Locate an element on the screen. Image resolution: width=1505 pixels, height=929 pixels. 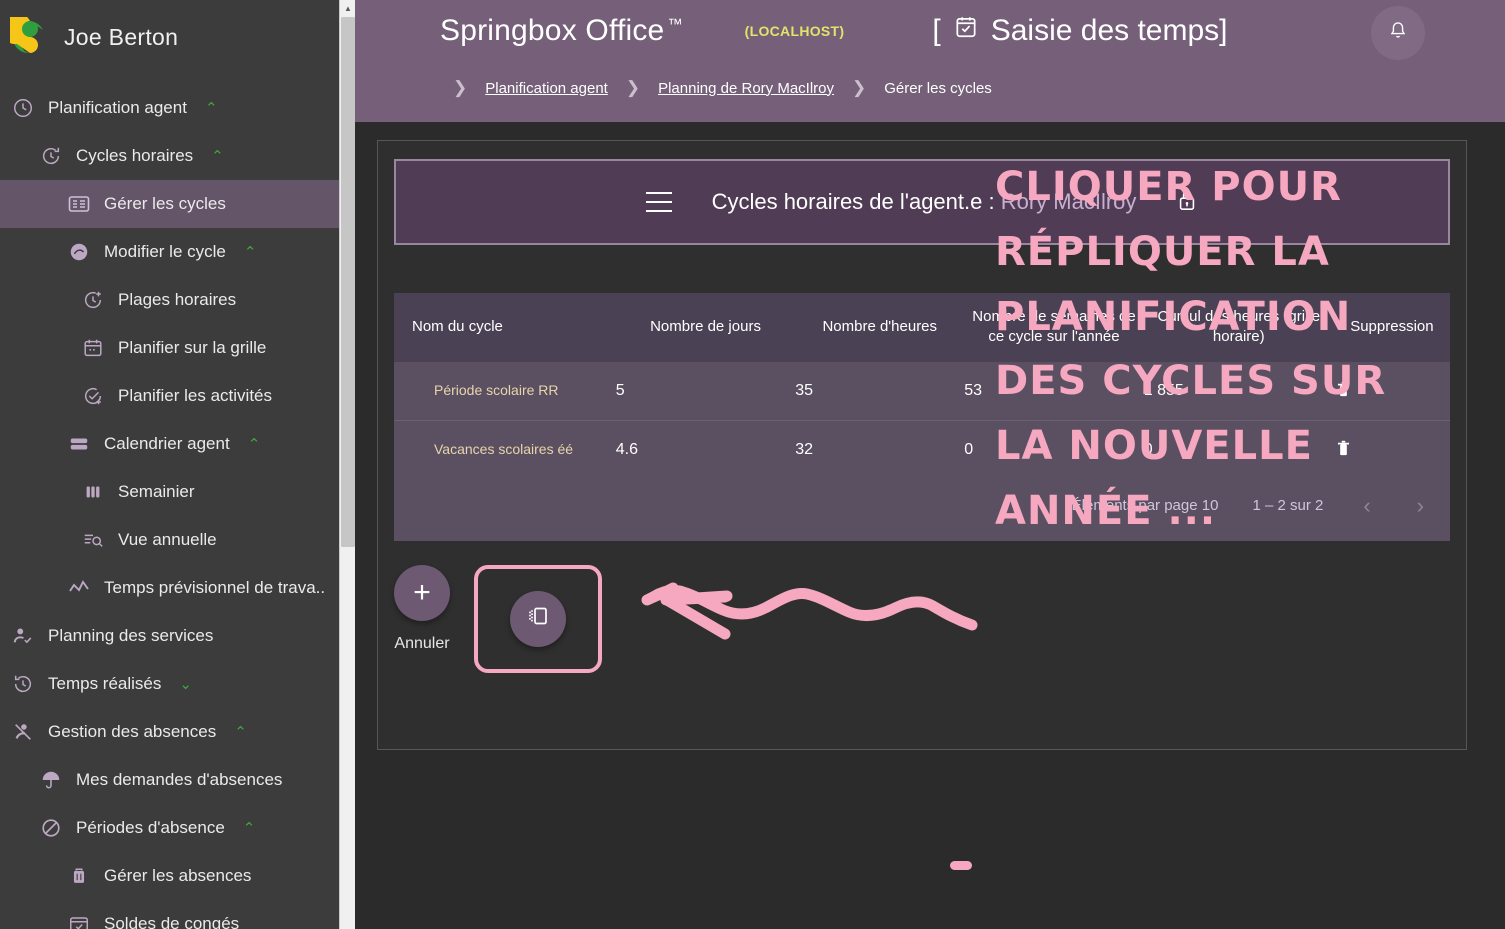
springbox-logo-icon is located at coordinates (25, 34).